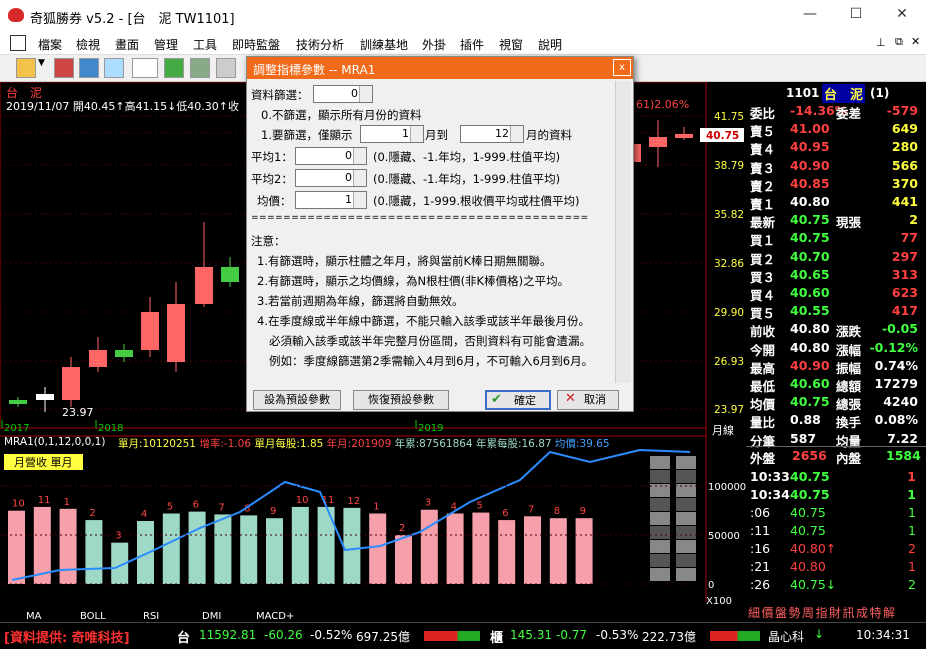  I want to click on dropdown-icon: ▼, so click(44, 68).